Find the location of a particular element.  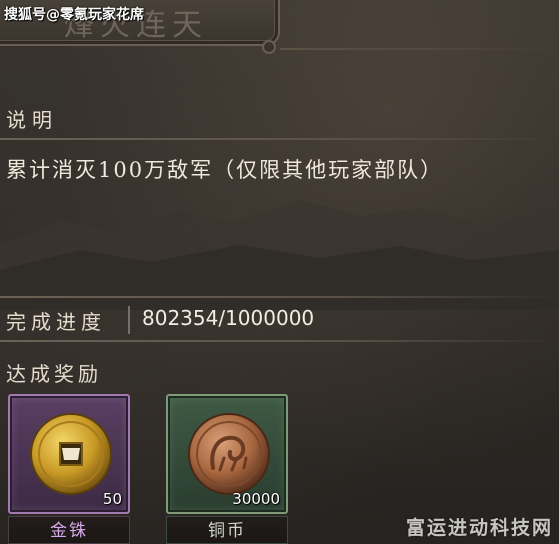

gold-coin-icon is located at coordinates (71, 454).